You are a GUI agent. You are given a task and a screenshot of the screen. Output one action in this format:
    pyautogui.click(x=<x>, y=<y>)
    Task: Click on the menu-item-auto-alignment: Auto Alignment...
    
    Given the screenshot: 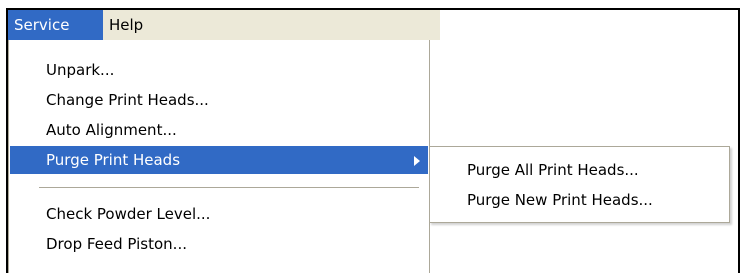 What is the action you would take?
    pyautogui.click(x=219, y=130)
    